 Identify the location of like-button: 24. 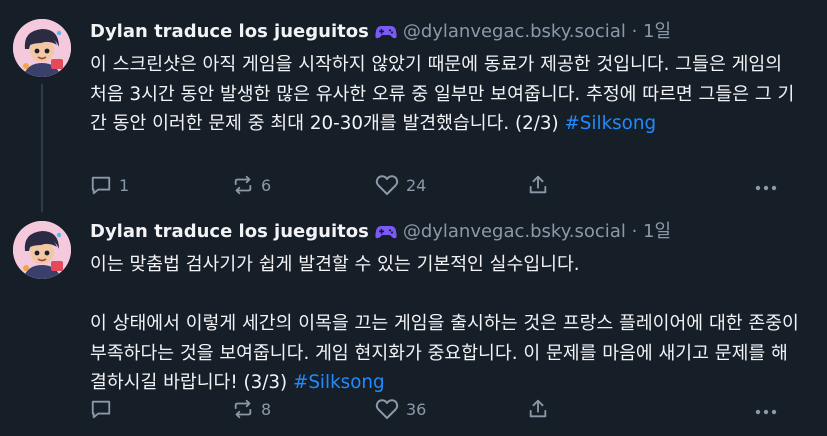
(400, 185).